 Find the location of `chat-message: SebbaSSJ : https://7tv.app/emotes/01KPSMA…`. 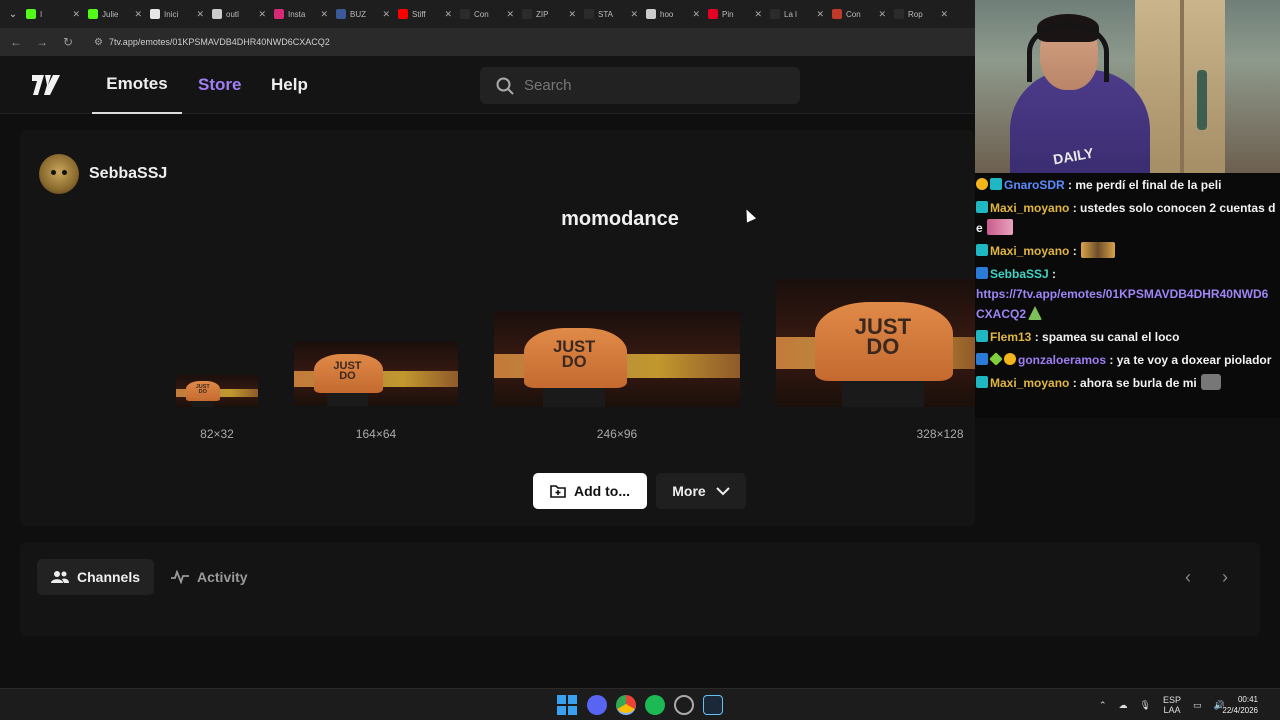

chat-message: SebbaSSJ : https://7tv.app/emotes/01KPSMA… is located at coordinates (1126, 294).